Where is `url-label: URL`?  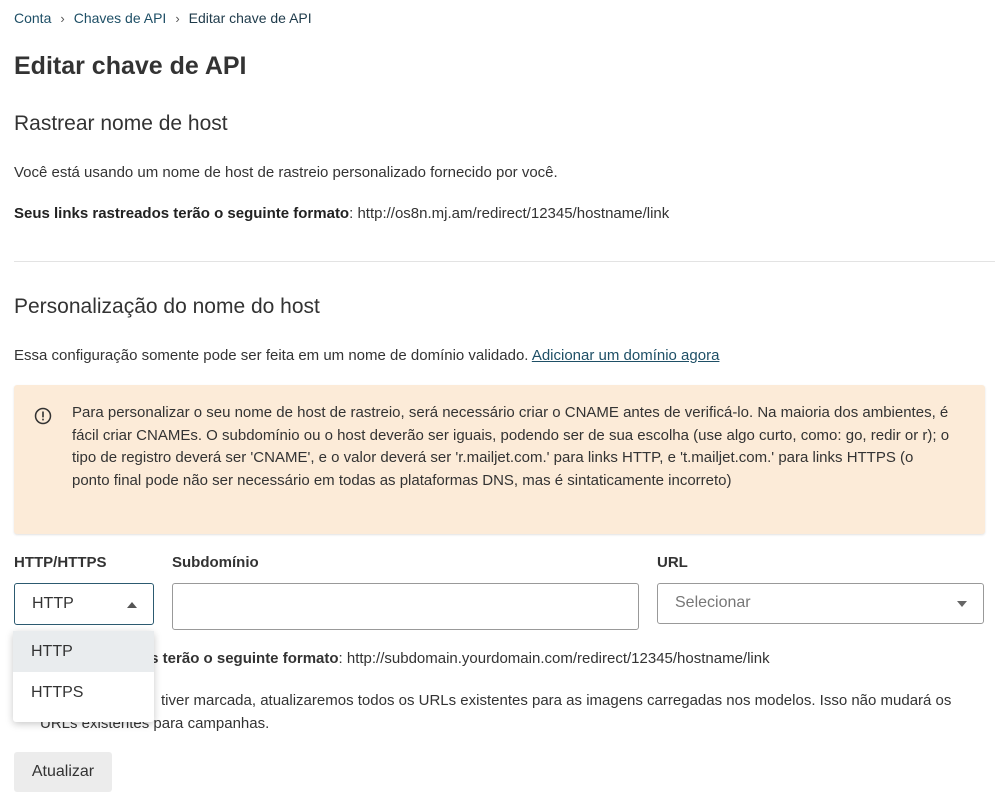
url-label: URL is located at coordinates (672, 562).